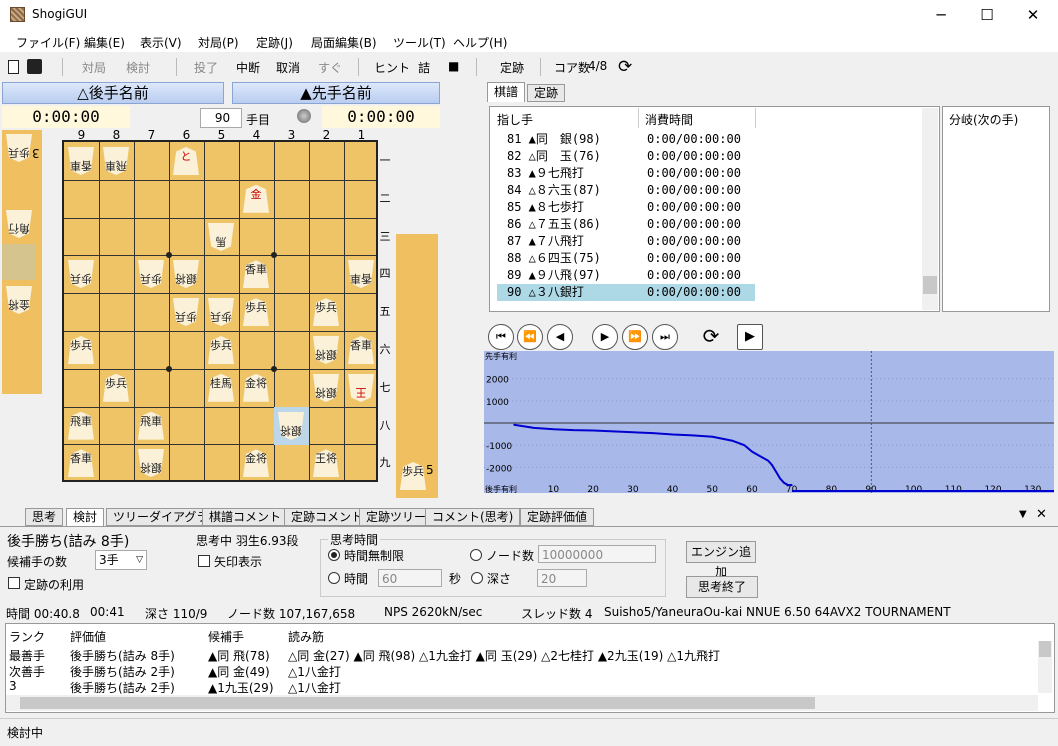 The image size is (1058, 746). What do you see at coordinates (85, 517) in the screenshot?
I see `tab-bottom-1: 検討` at bounding box center [85, 517].